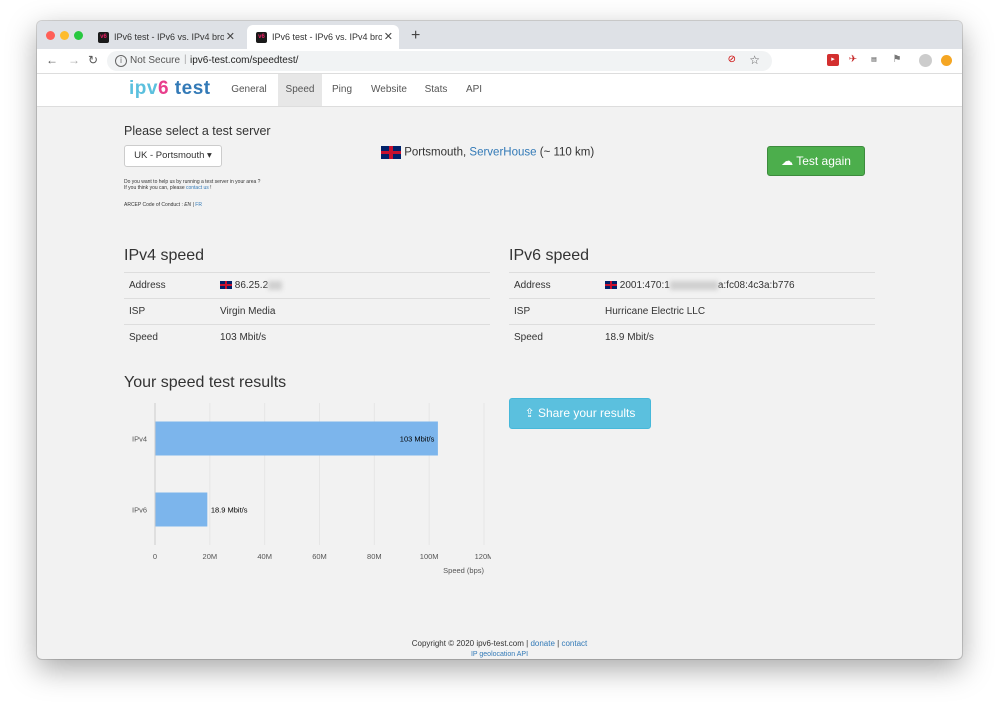  I want to click on results-title: Your speed test results, so click(205, 382).